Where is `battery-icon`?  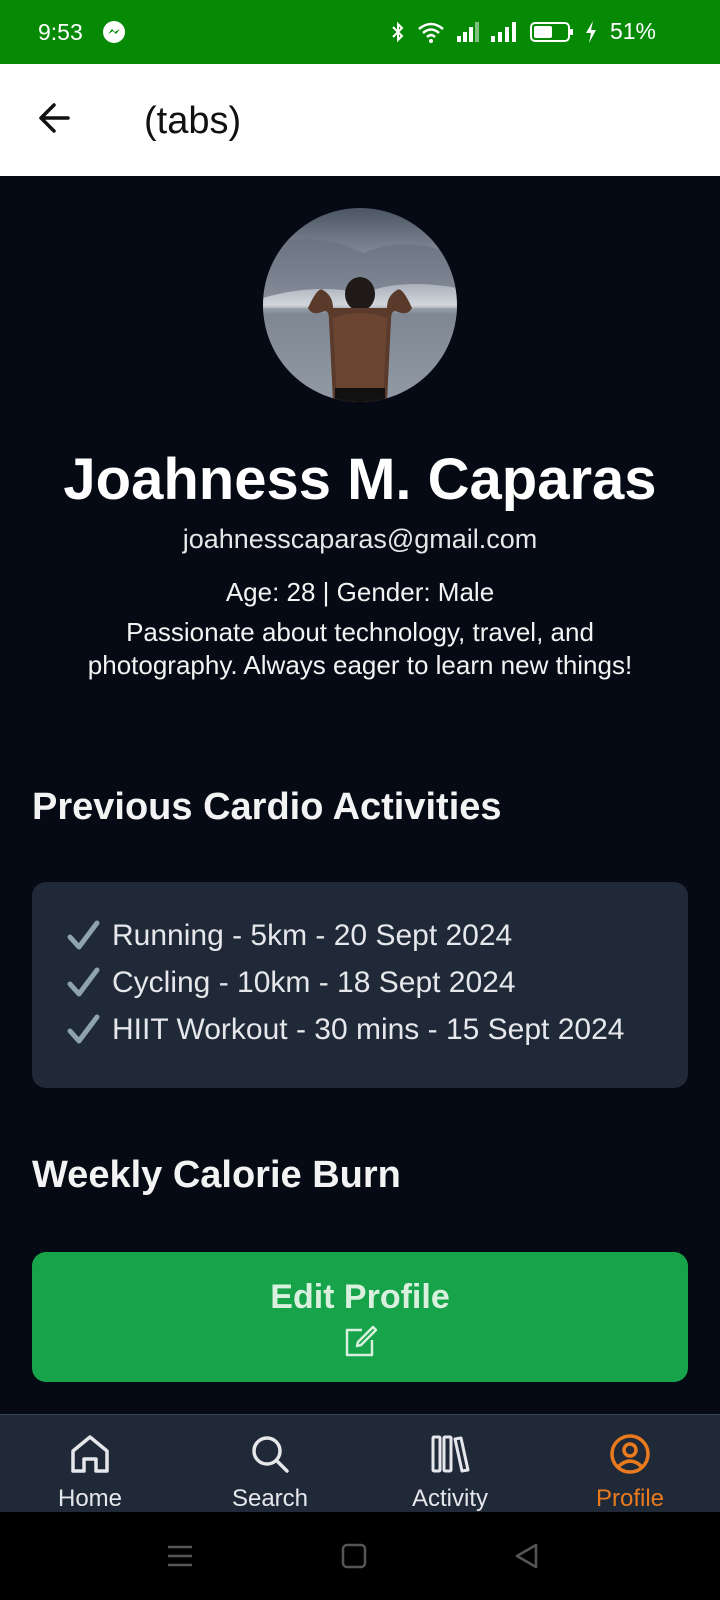 battery-icon is located at coordinates (551, 31).